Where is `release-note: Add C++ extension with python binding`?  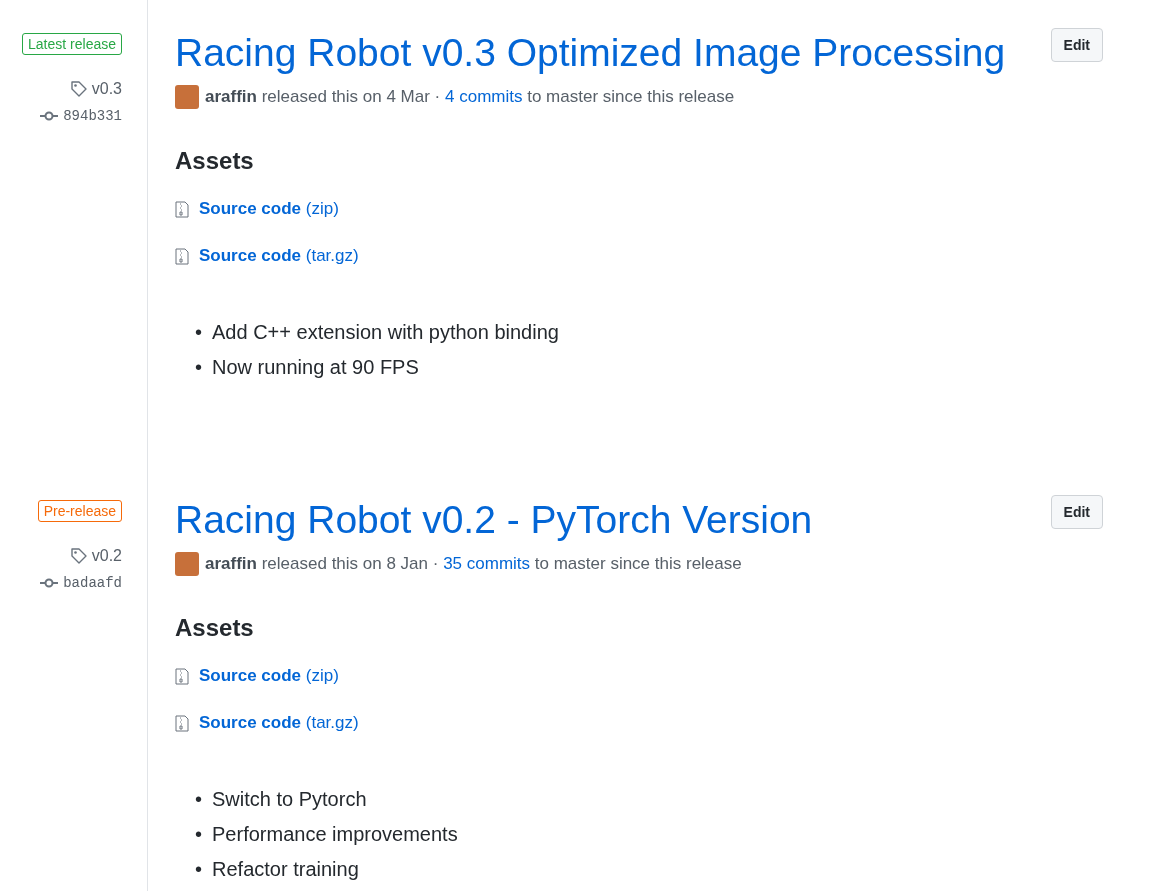 release-note: Add C++ extension with python binding is located at coordinates (385, 332).